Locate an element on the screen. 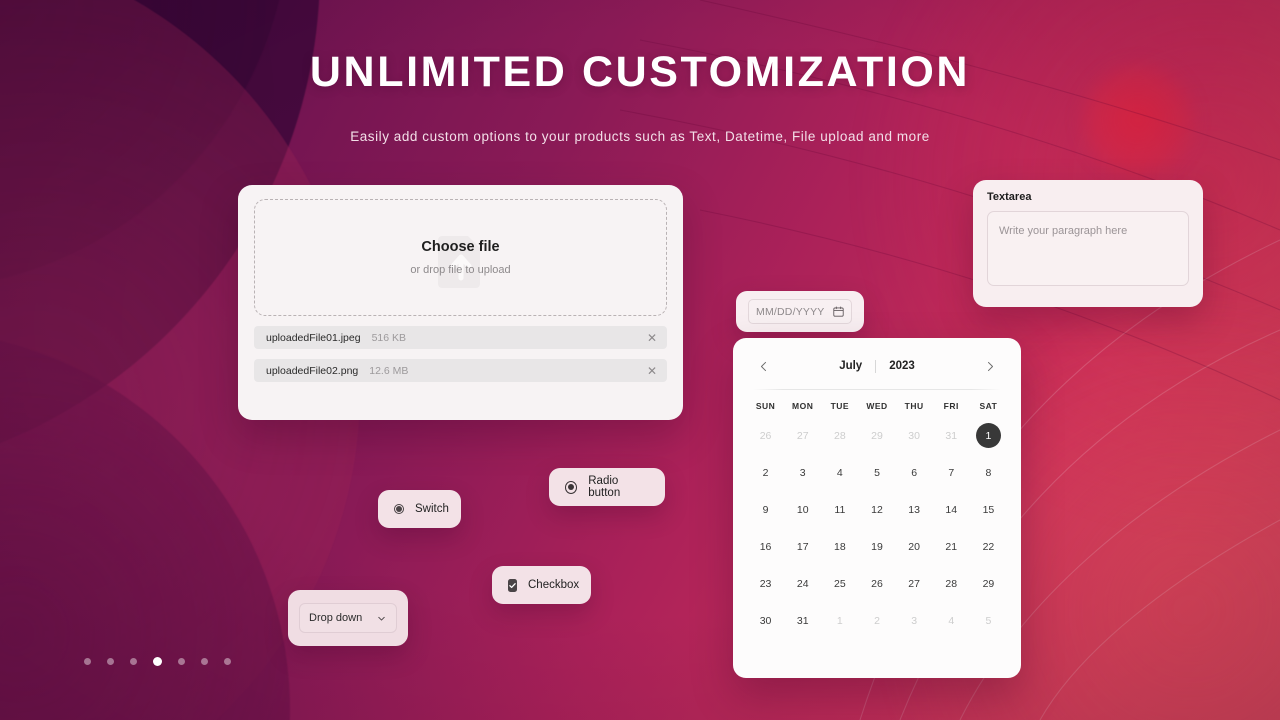 The height and width of the screenshot is (720, 1280). checkbox-control: Checkbox is located at coordinates (541, 585).